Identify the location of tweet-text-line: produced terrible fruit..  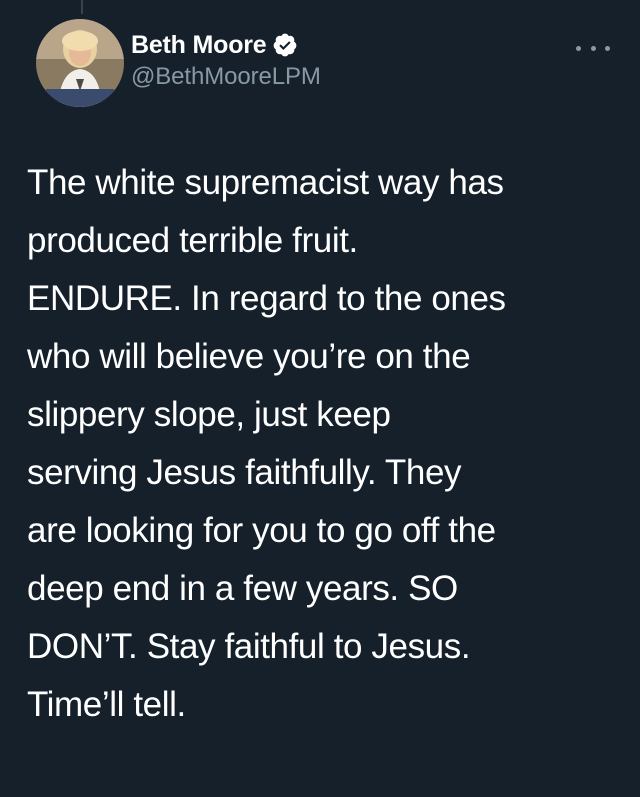
(192, 240).